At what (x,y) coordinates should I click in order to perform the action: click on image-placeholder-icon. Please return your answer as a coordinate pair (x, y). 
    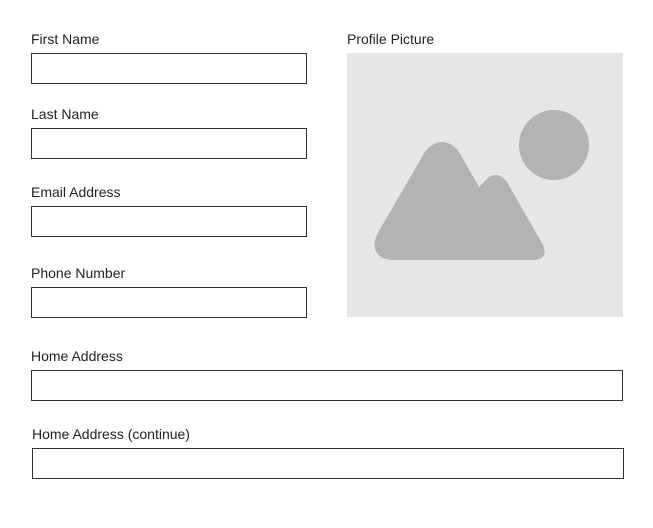
    Looking at the image, I should click on (481, 185).